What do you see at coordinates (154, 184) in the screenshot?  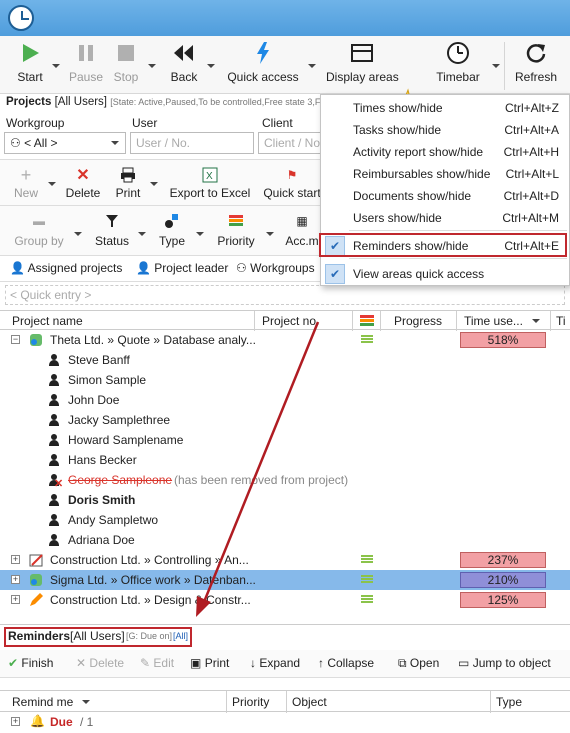 I see `print-dropdown-caret` at bounding box center [154, 184].